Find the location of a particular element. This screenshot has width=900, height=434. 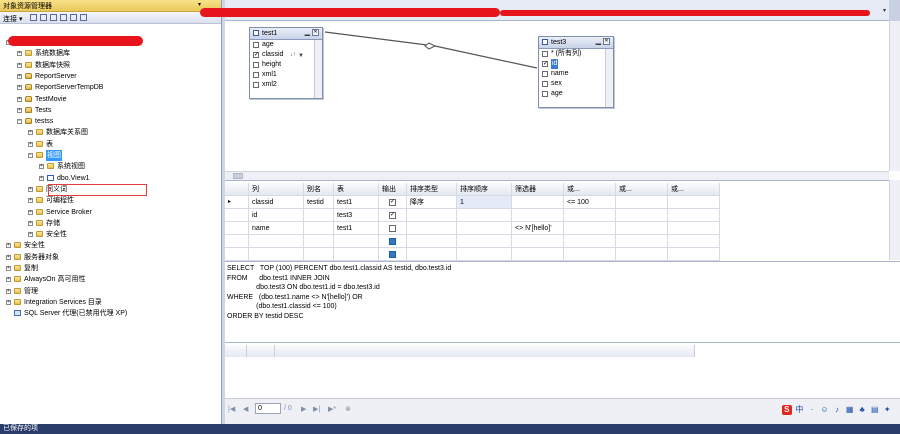

criteria-row: name test1 <> N'[hello]' is located at coordinates (472, 228).